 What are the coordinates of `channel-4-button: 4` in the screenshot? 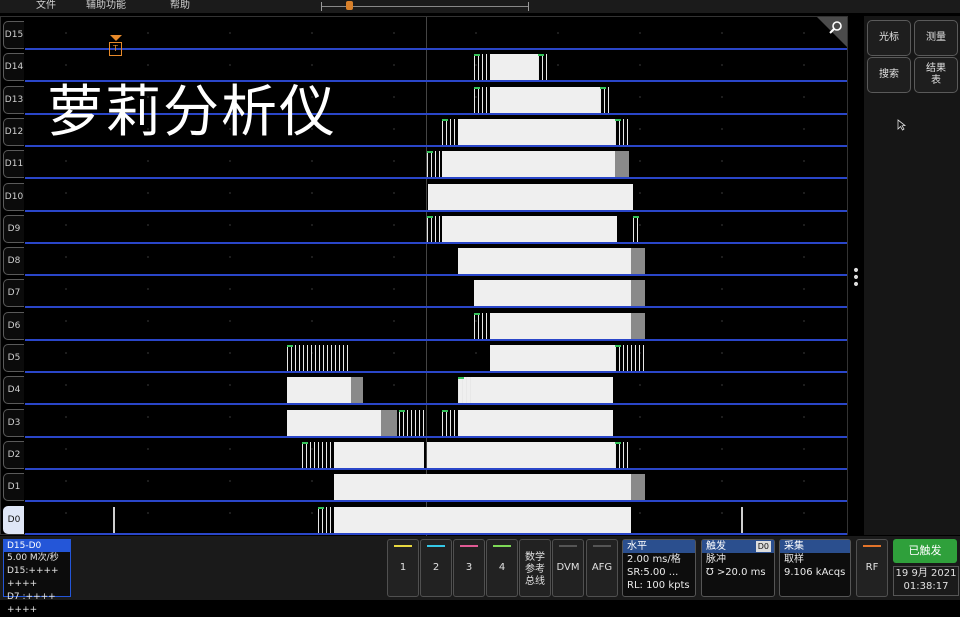 It's located at (502, 568).